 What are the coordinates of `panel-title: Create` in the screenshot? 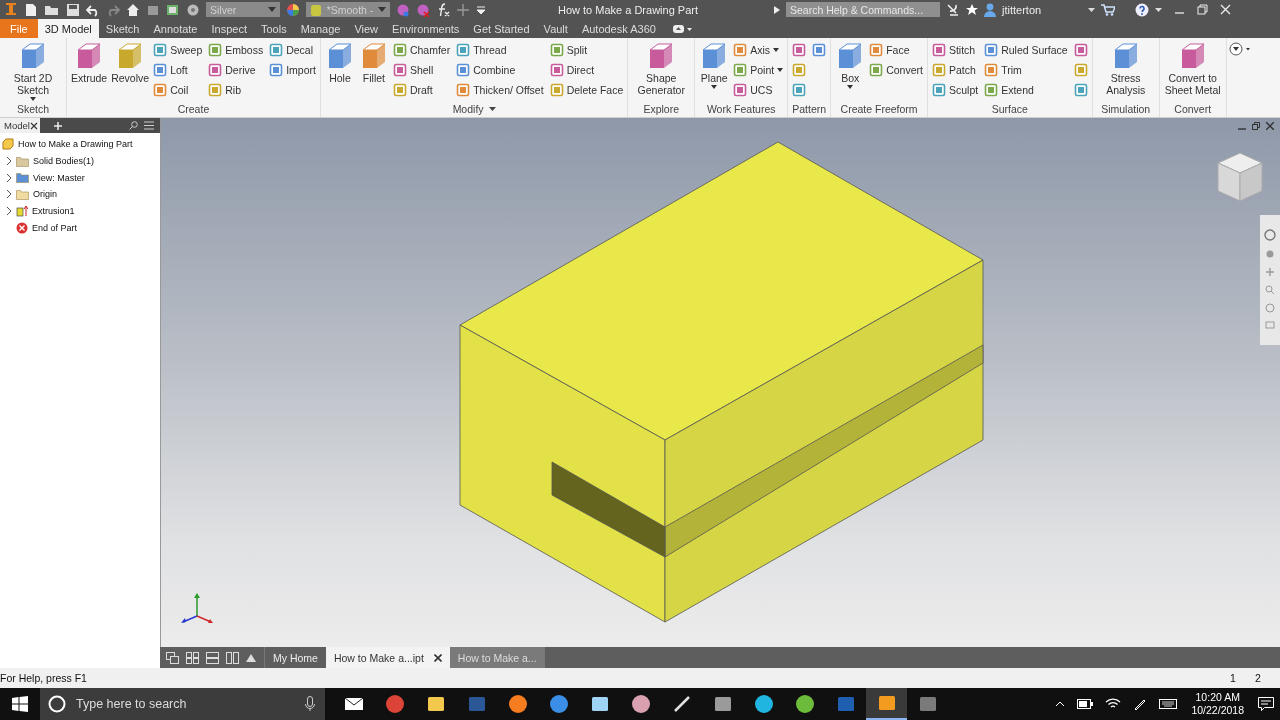 It's located at (193, 109).